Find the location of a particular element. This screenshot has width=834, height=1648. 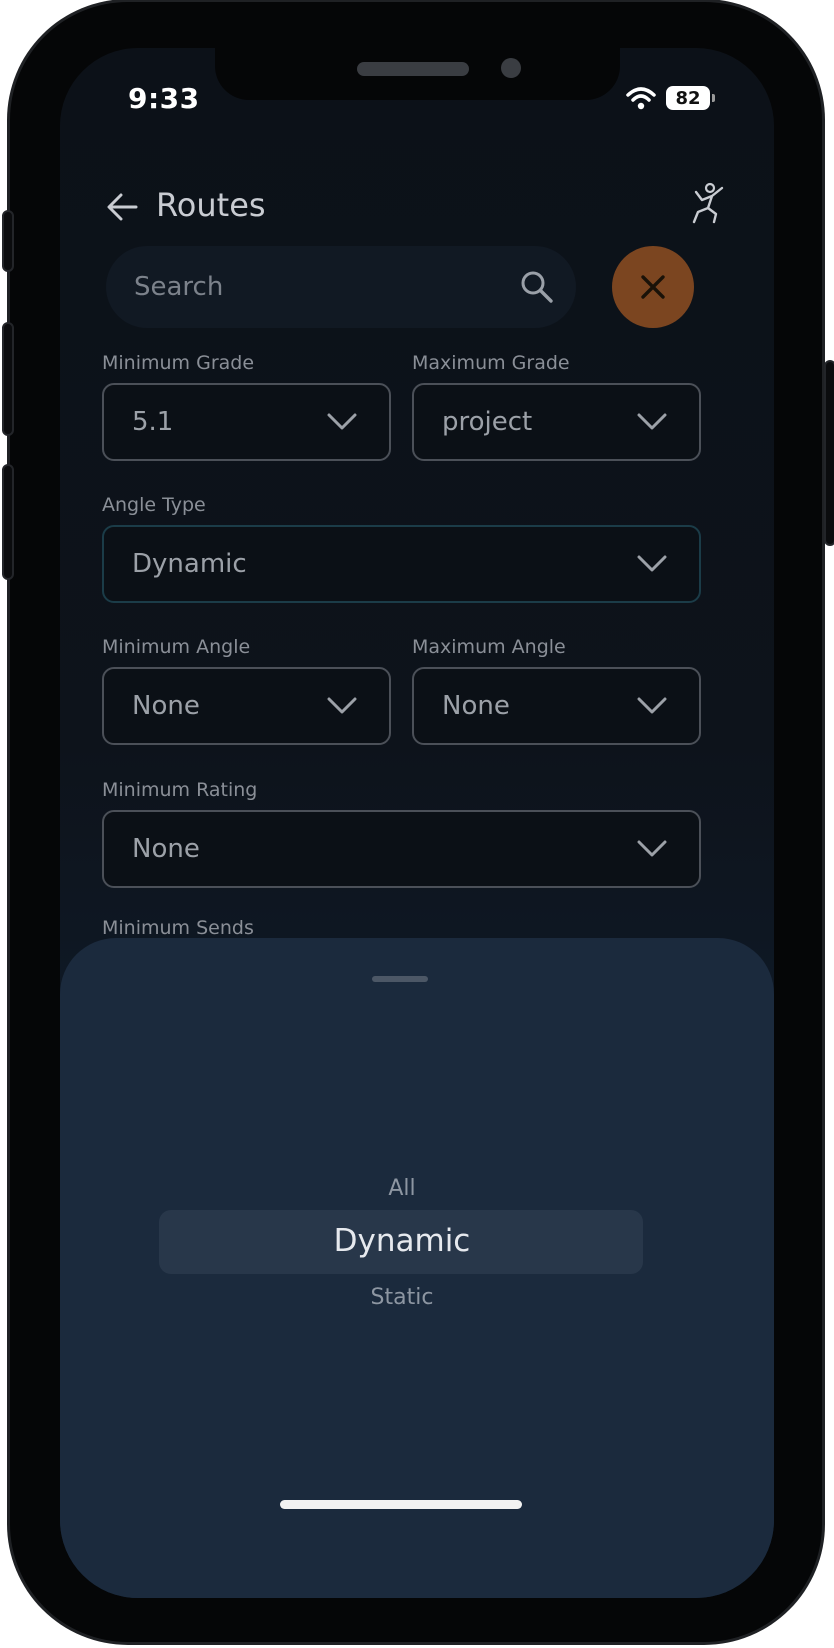

speaker is located at coordinates (413, 69).